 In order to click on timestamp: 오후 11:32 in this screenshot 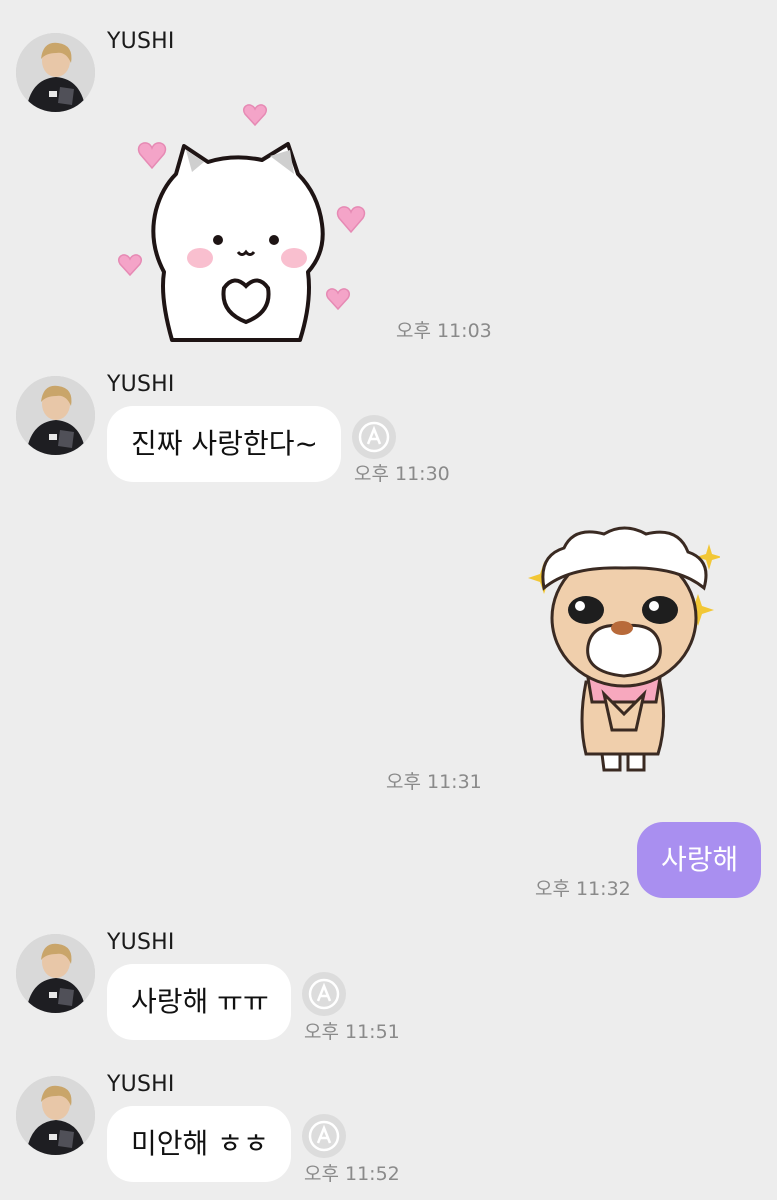, I will do `click(583, 889)`.